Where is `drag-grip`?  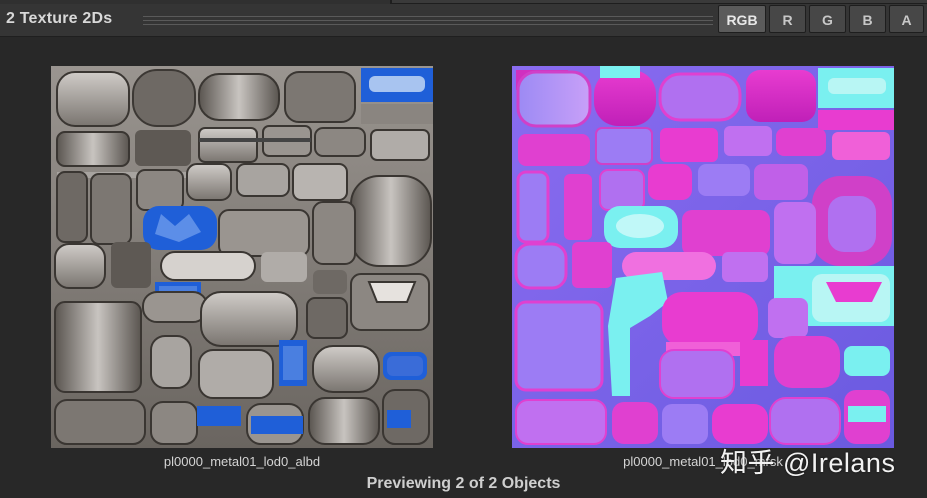 drag-grip is located at coordinates (428, 20).